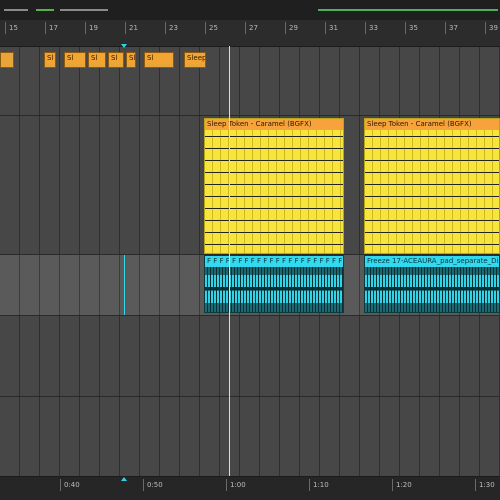 The height and width of the screenshot is (500, 500). What do you see at coordinates (291, 28) in the screenshot?
I see `bar-marker: 29` at bounding box center [291, 28].